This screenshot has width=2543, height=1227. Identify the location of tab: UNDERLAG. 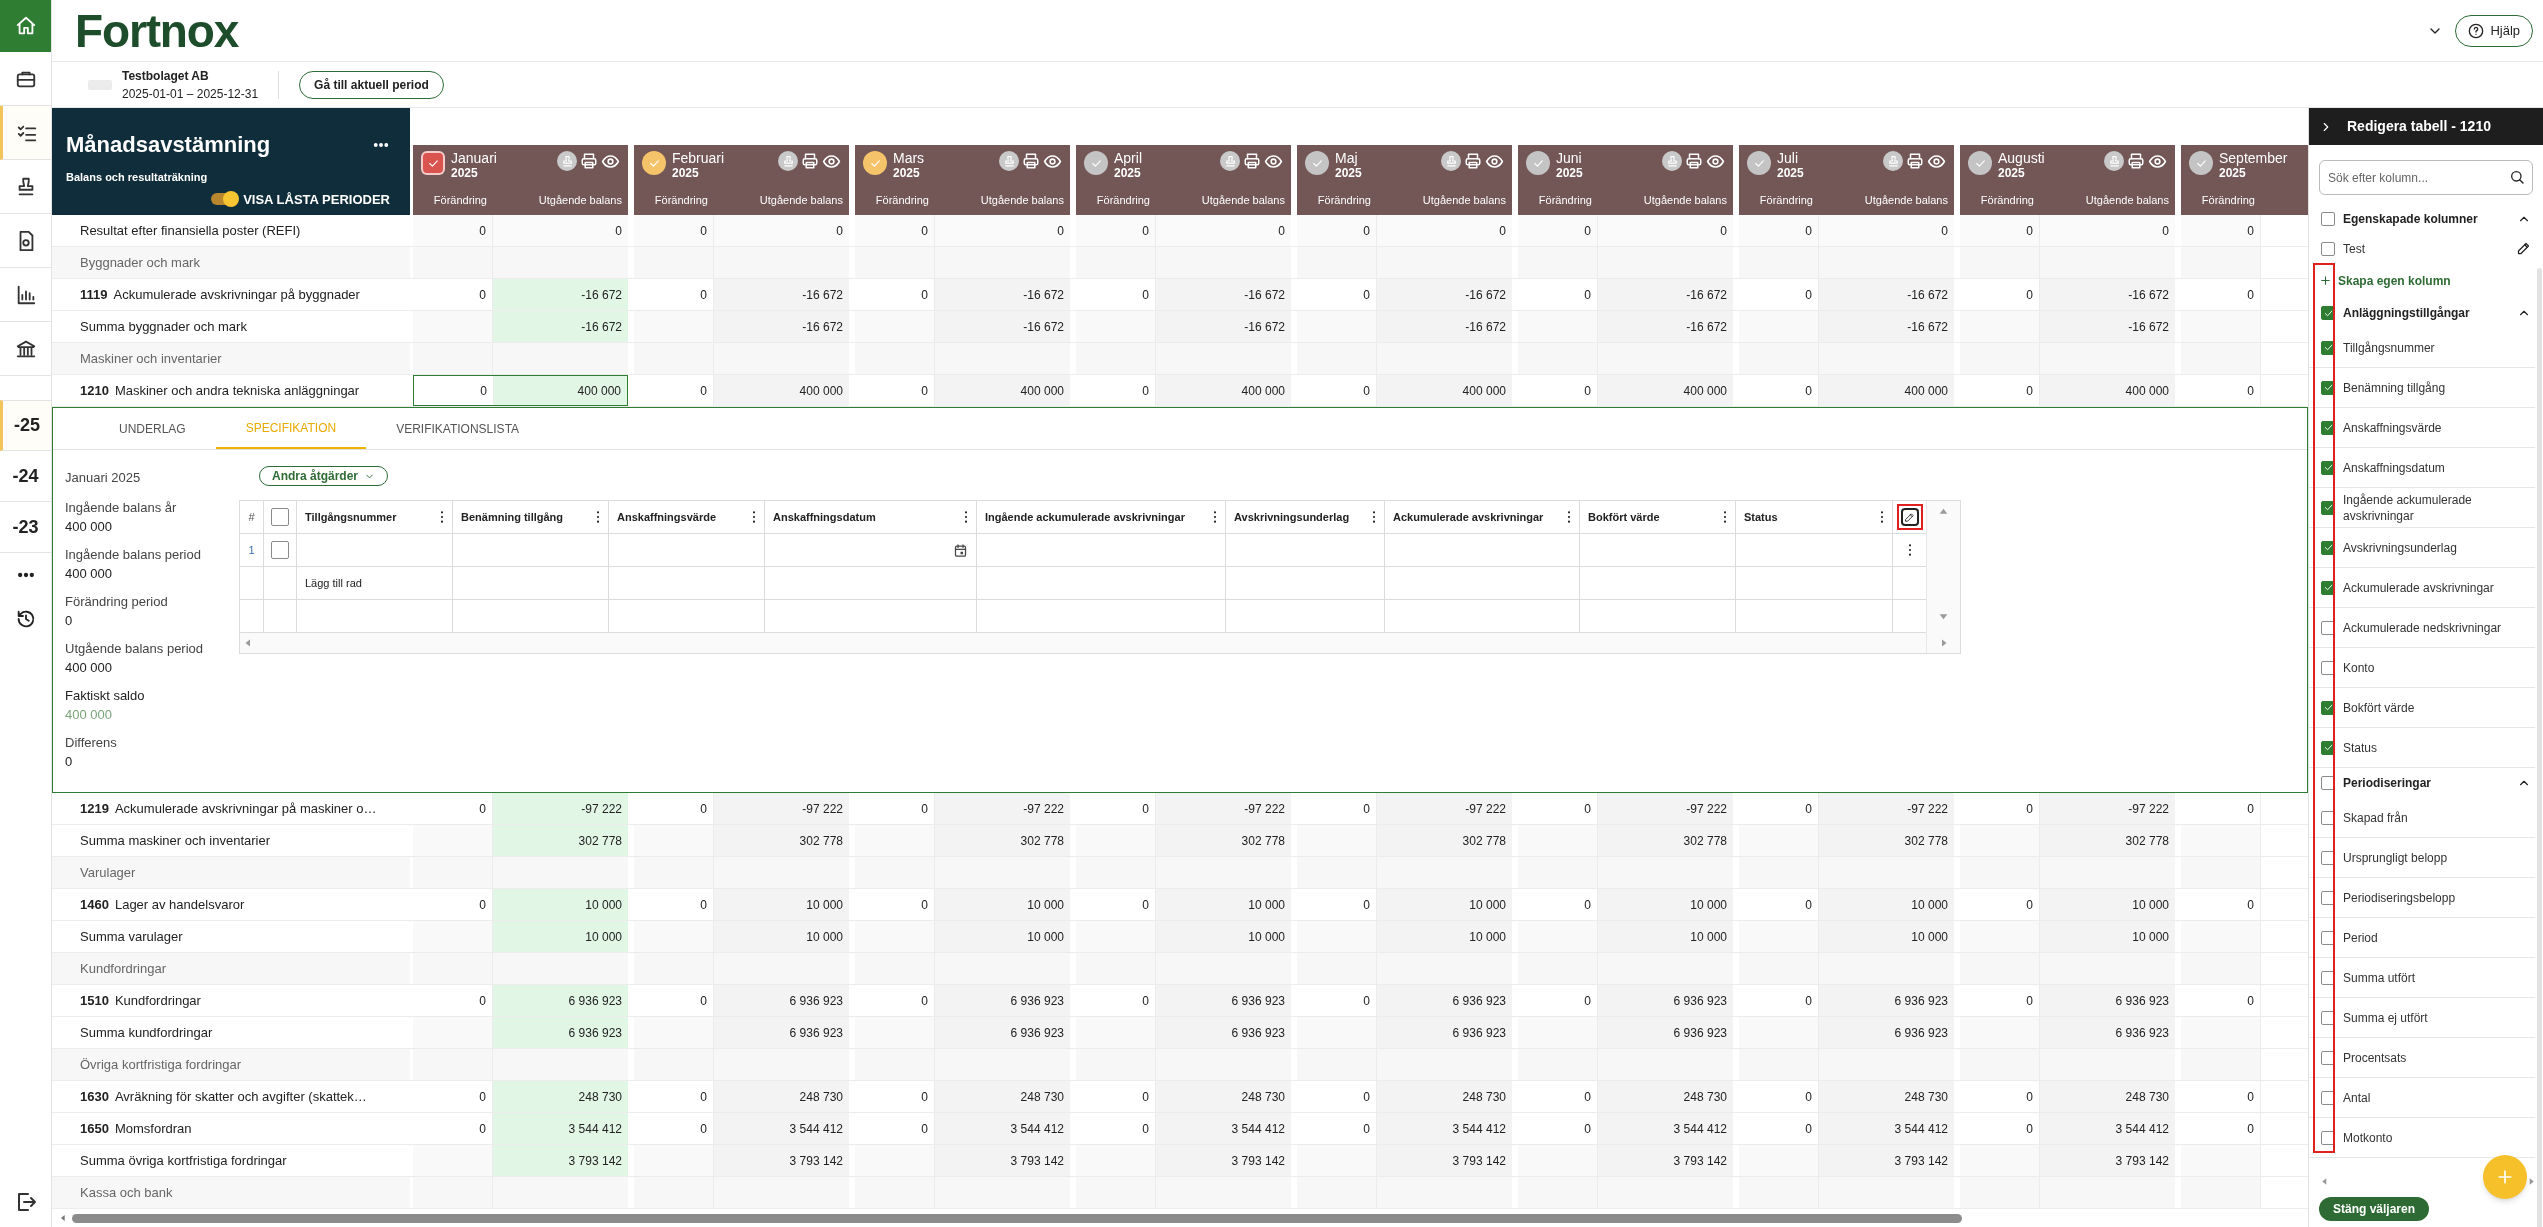
(152, 428).